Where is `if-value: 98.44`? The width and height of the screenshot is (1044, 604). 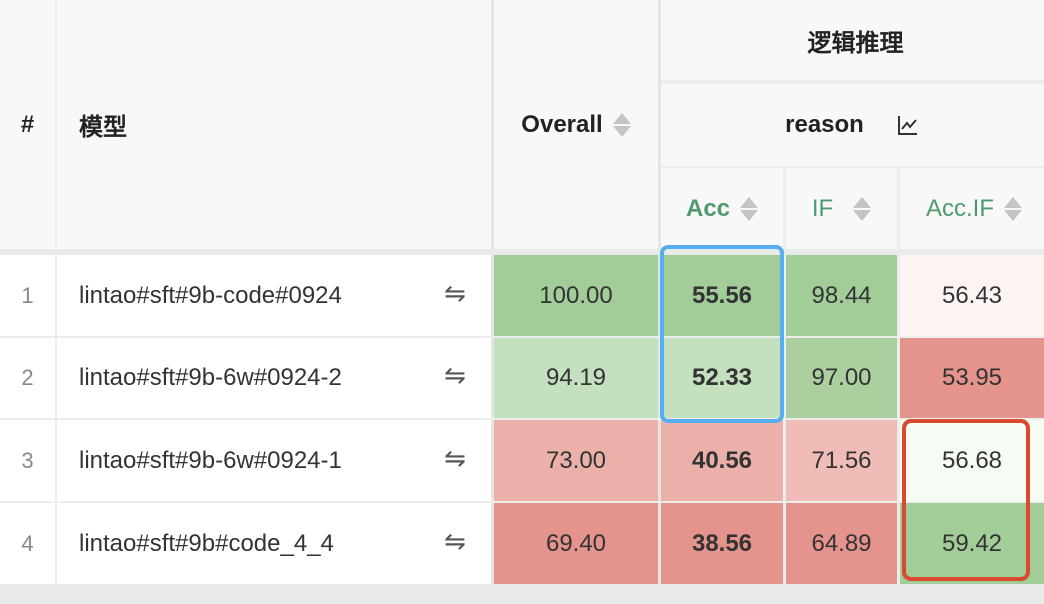 if-value: 98.44 is located at coordinates (841, 295).